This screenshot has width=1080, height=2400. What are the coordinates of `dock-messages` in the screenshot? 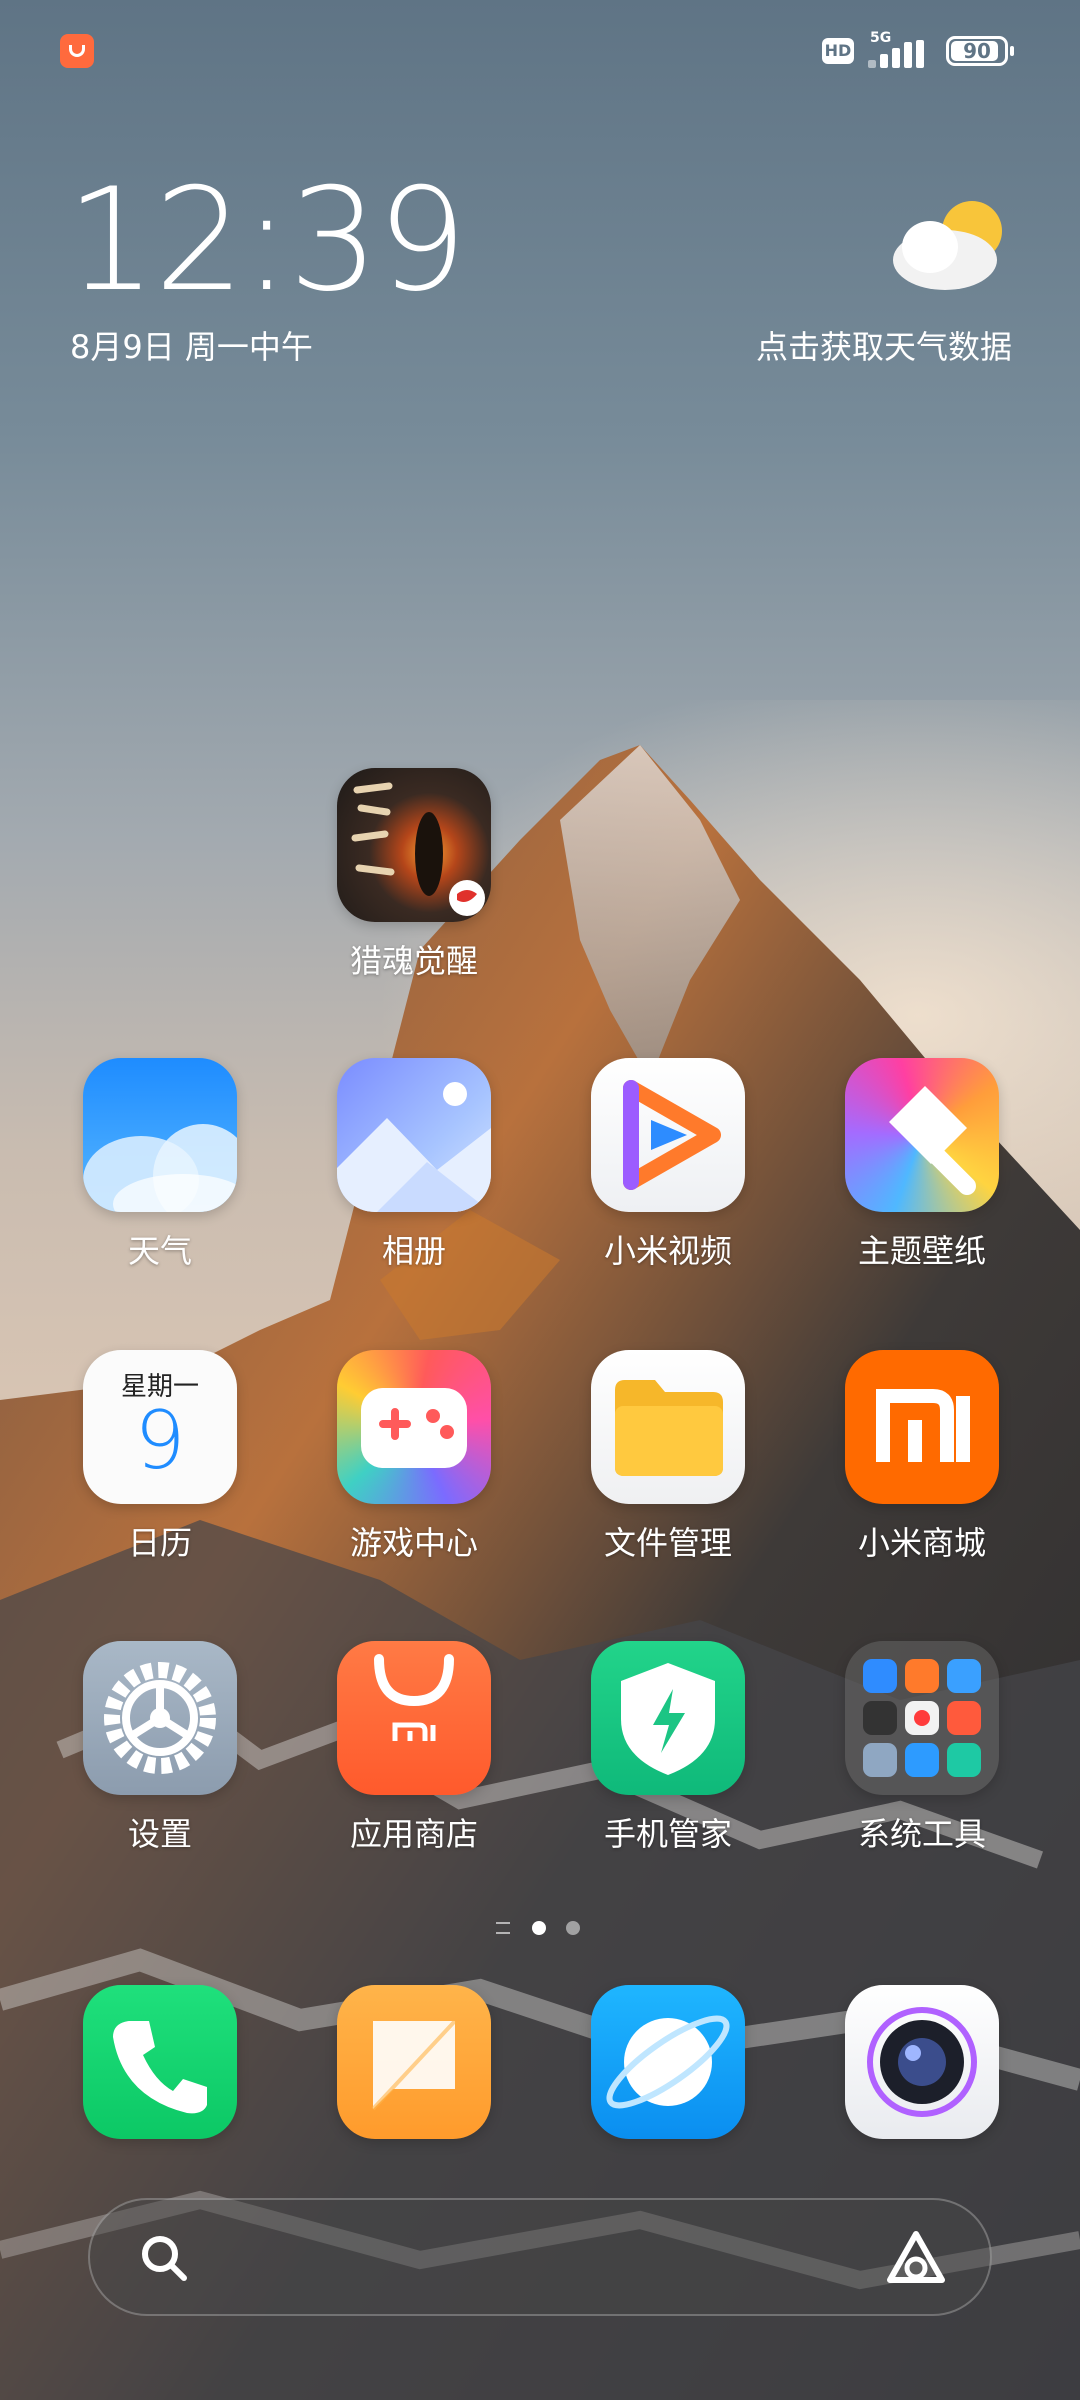 It's located at (414, 2062).